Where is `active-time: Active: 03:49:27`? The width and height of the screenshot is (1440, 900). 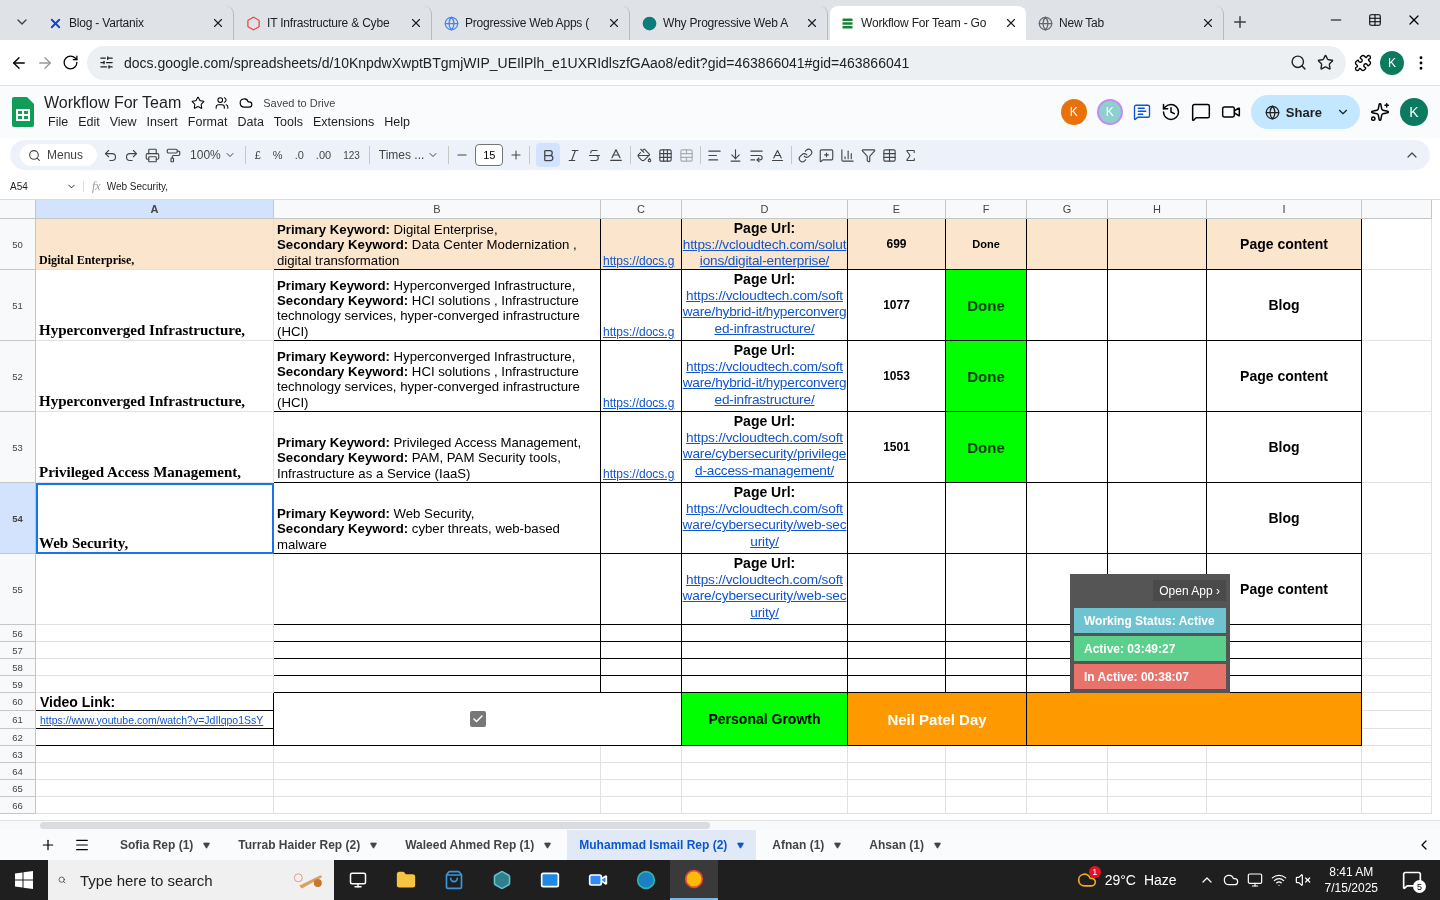 active-time: Active: 03:49:27 is located at coordinates (1150, 649).